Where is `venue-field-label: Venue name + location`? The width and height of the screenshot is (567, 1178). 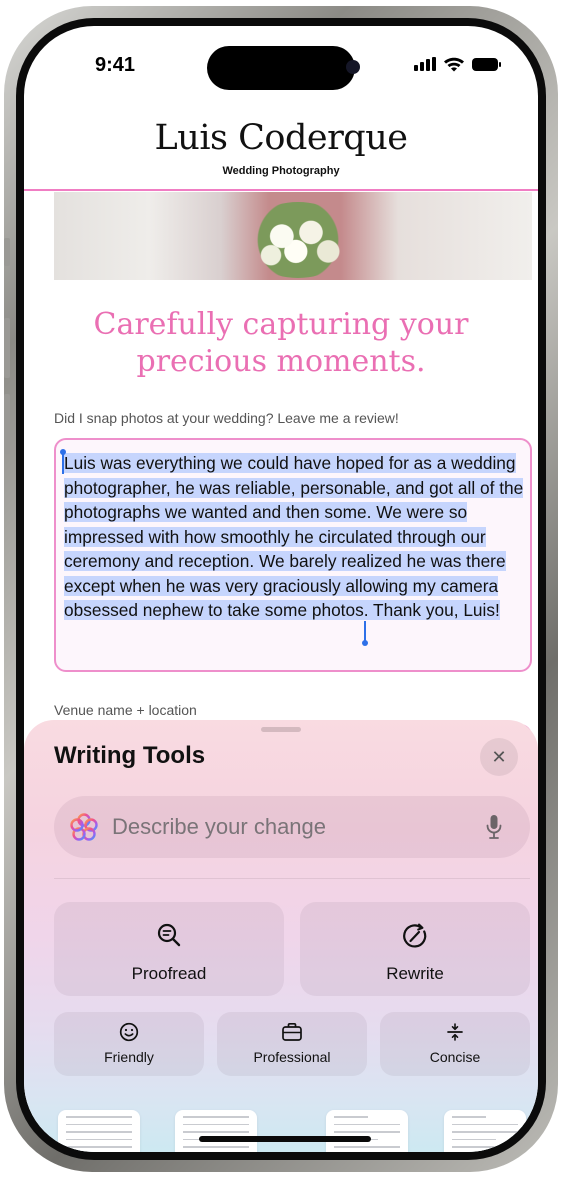
venue-field-label: Venue name + location is located at coordinates (125, 710).